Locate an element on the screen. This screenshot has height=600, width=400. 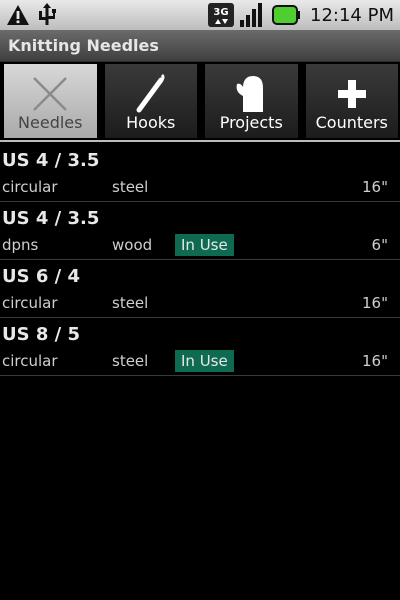
app-title: Knitting Needles is located at coordinates (83, 45).